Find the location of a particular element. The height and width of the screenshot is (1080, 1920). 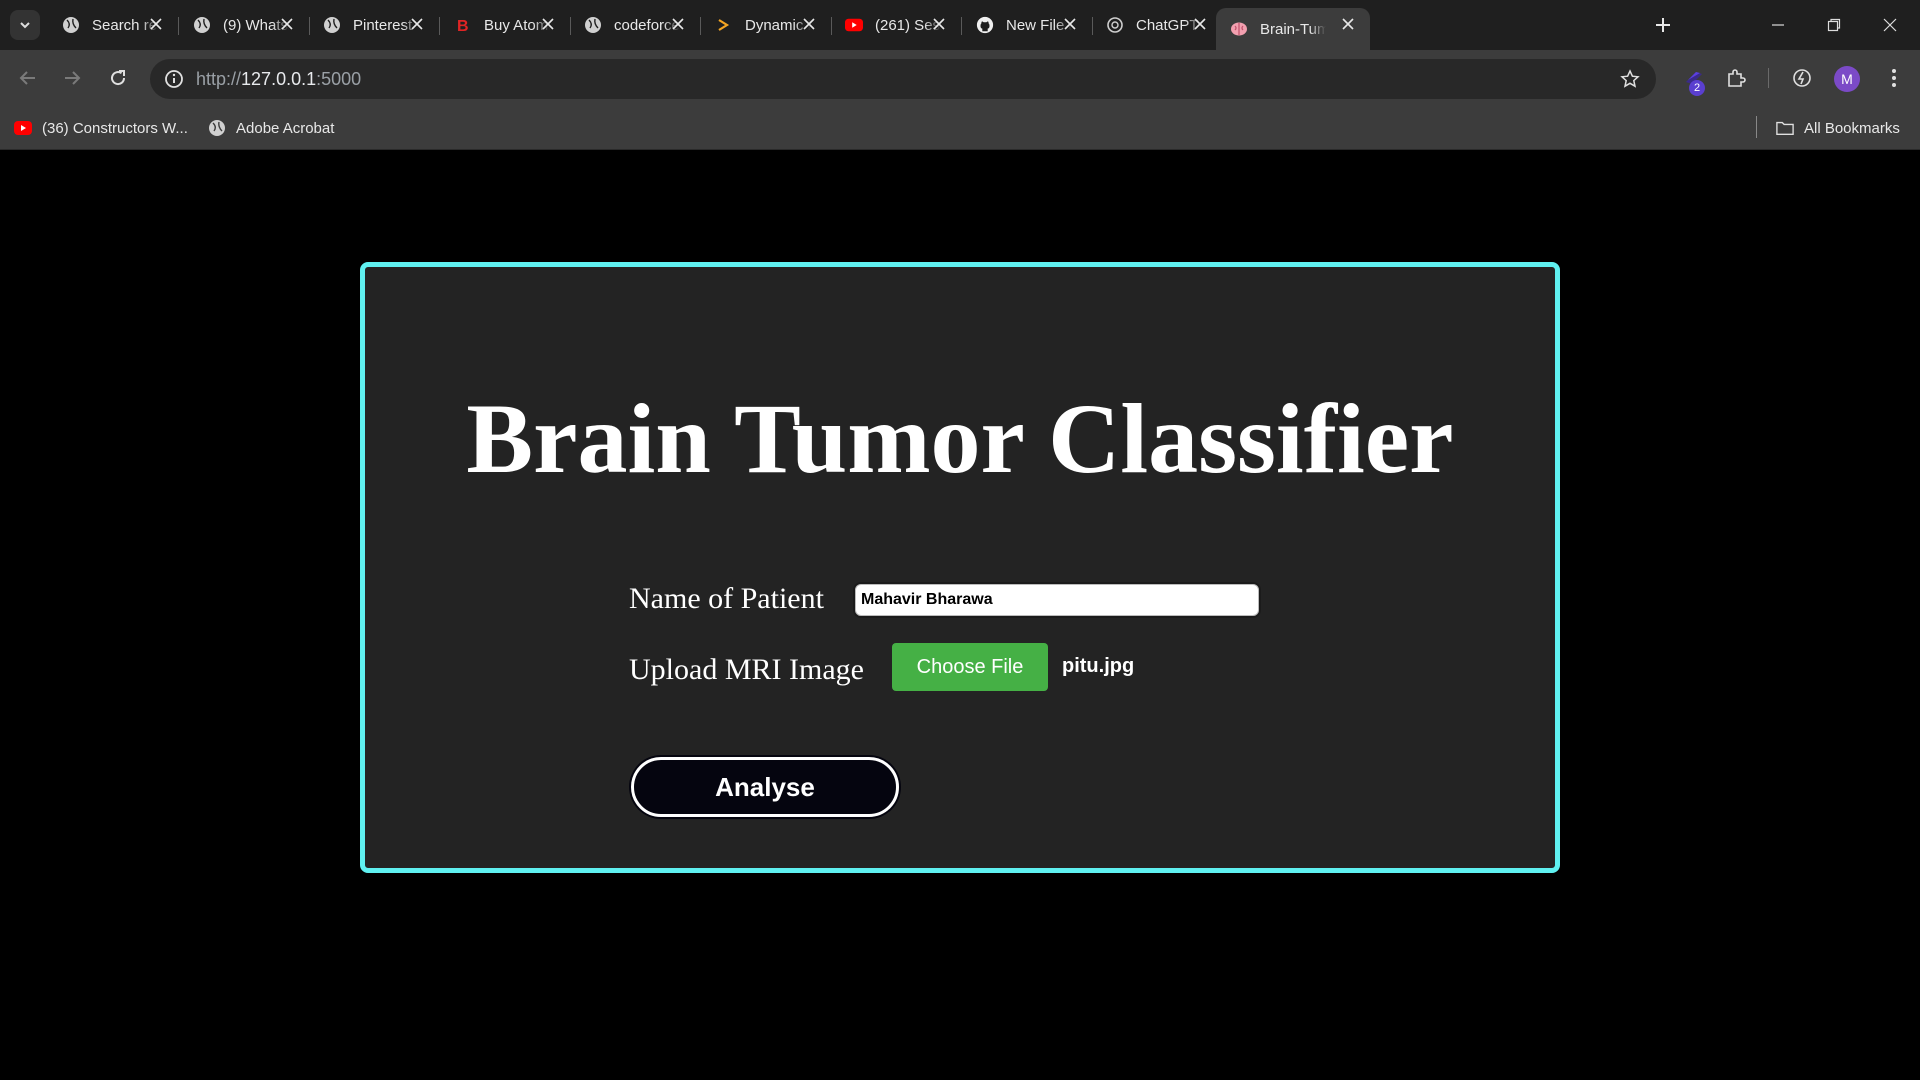

address-bar: http://127.0.0.1:5000 is located at coordinates (903, 79).